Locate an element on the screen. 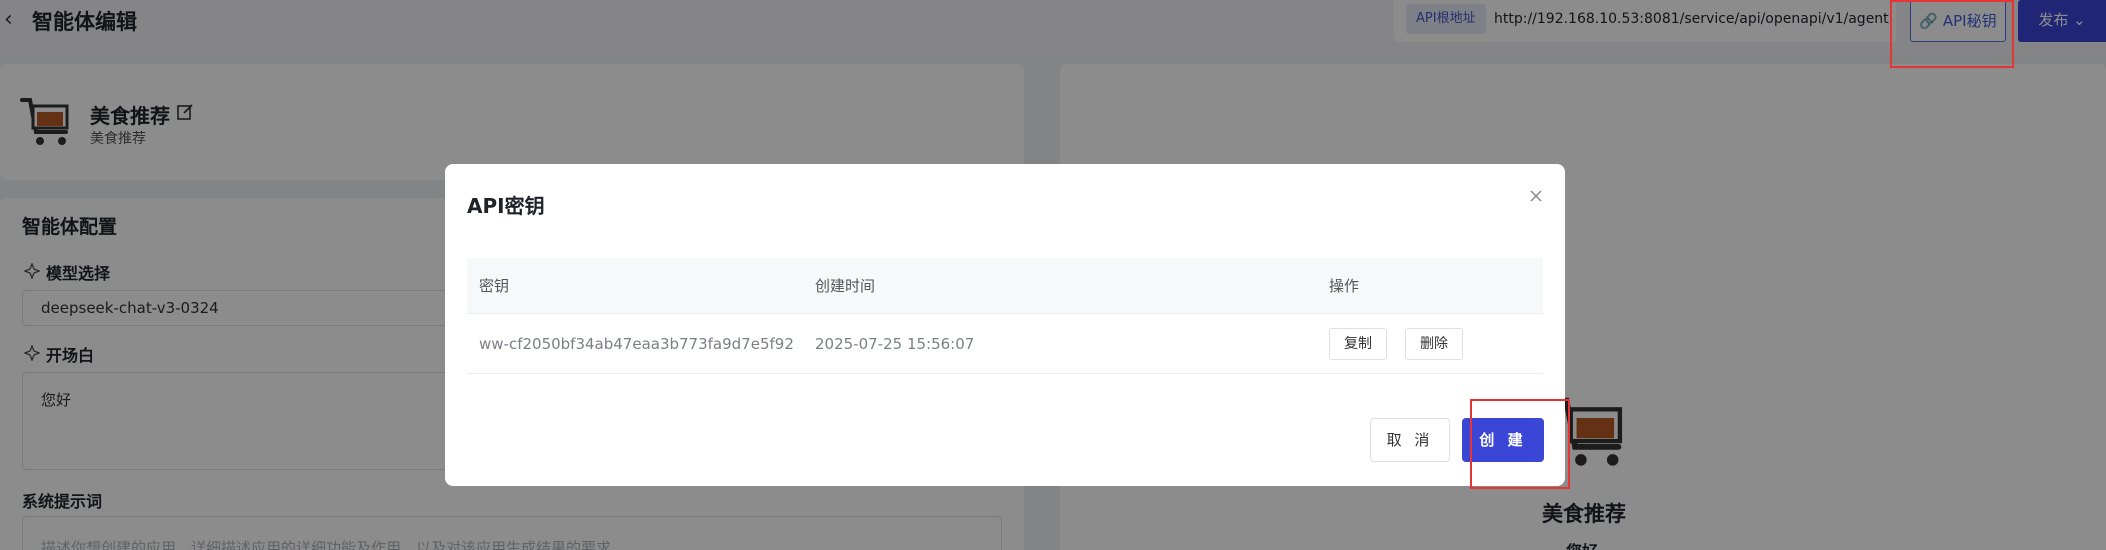 The width and height of the screenshot is (2106, 550). table-header: 密钥 创建时间 操作 is located at coordinates (1005, 286).